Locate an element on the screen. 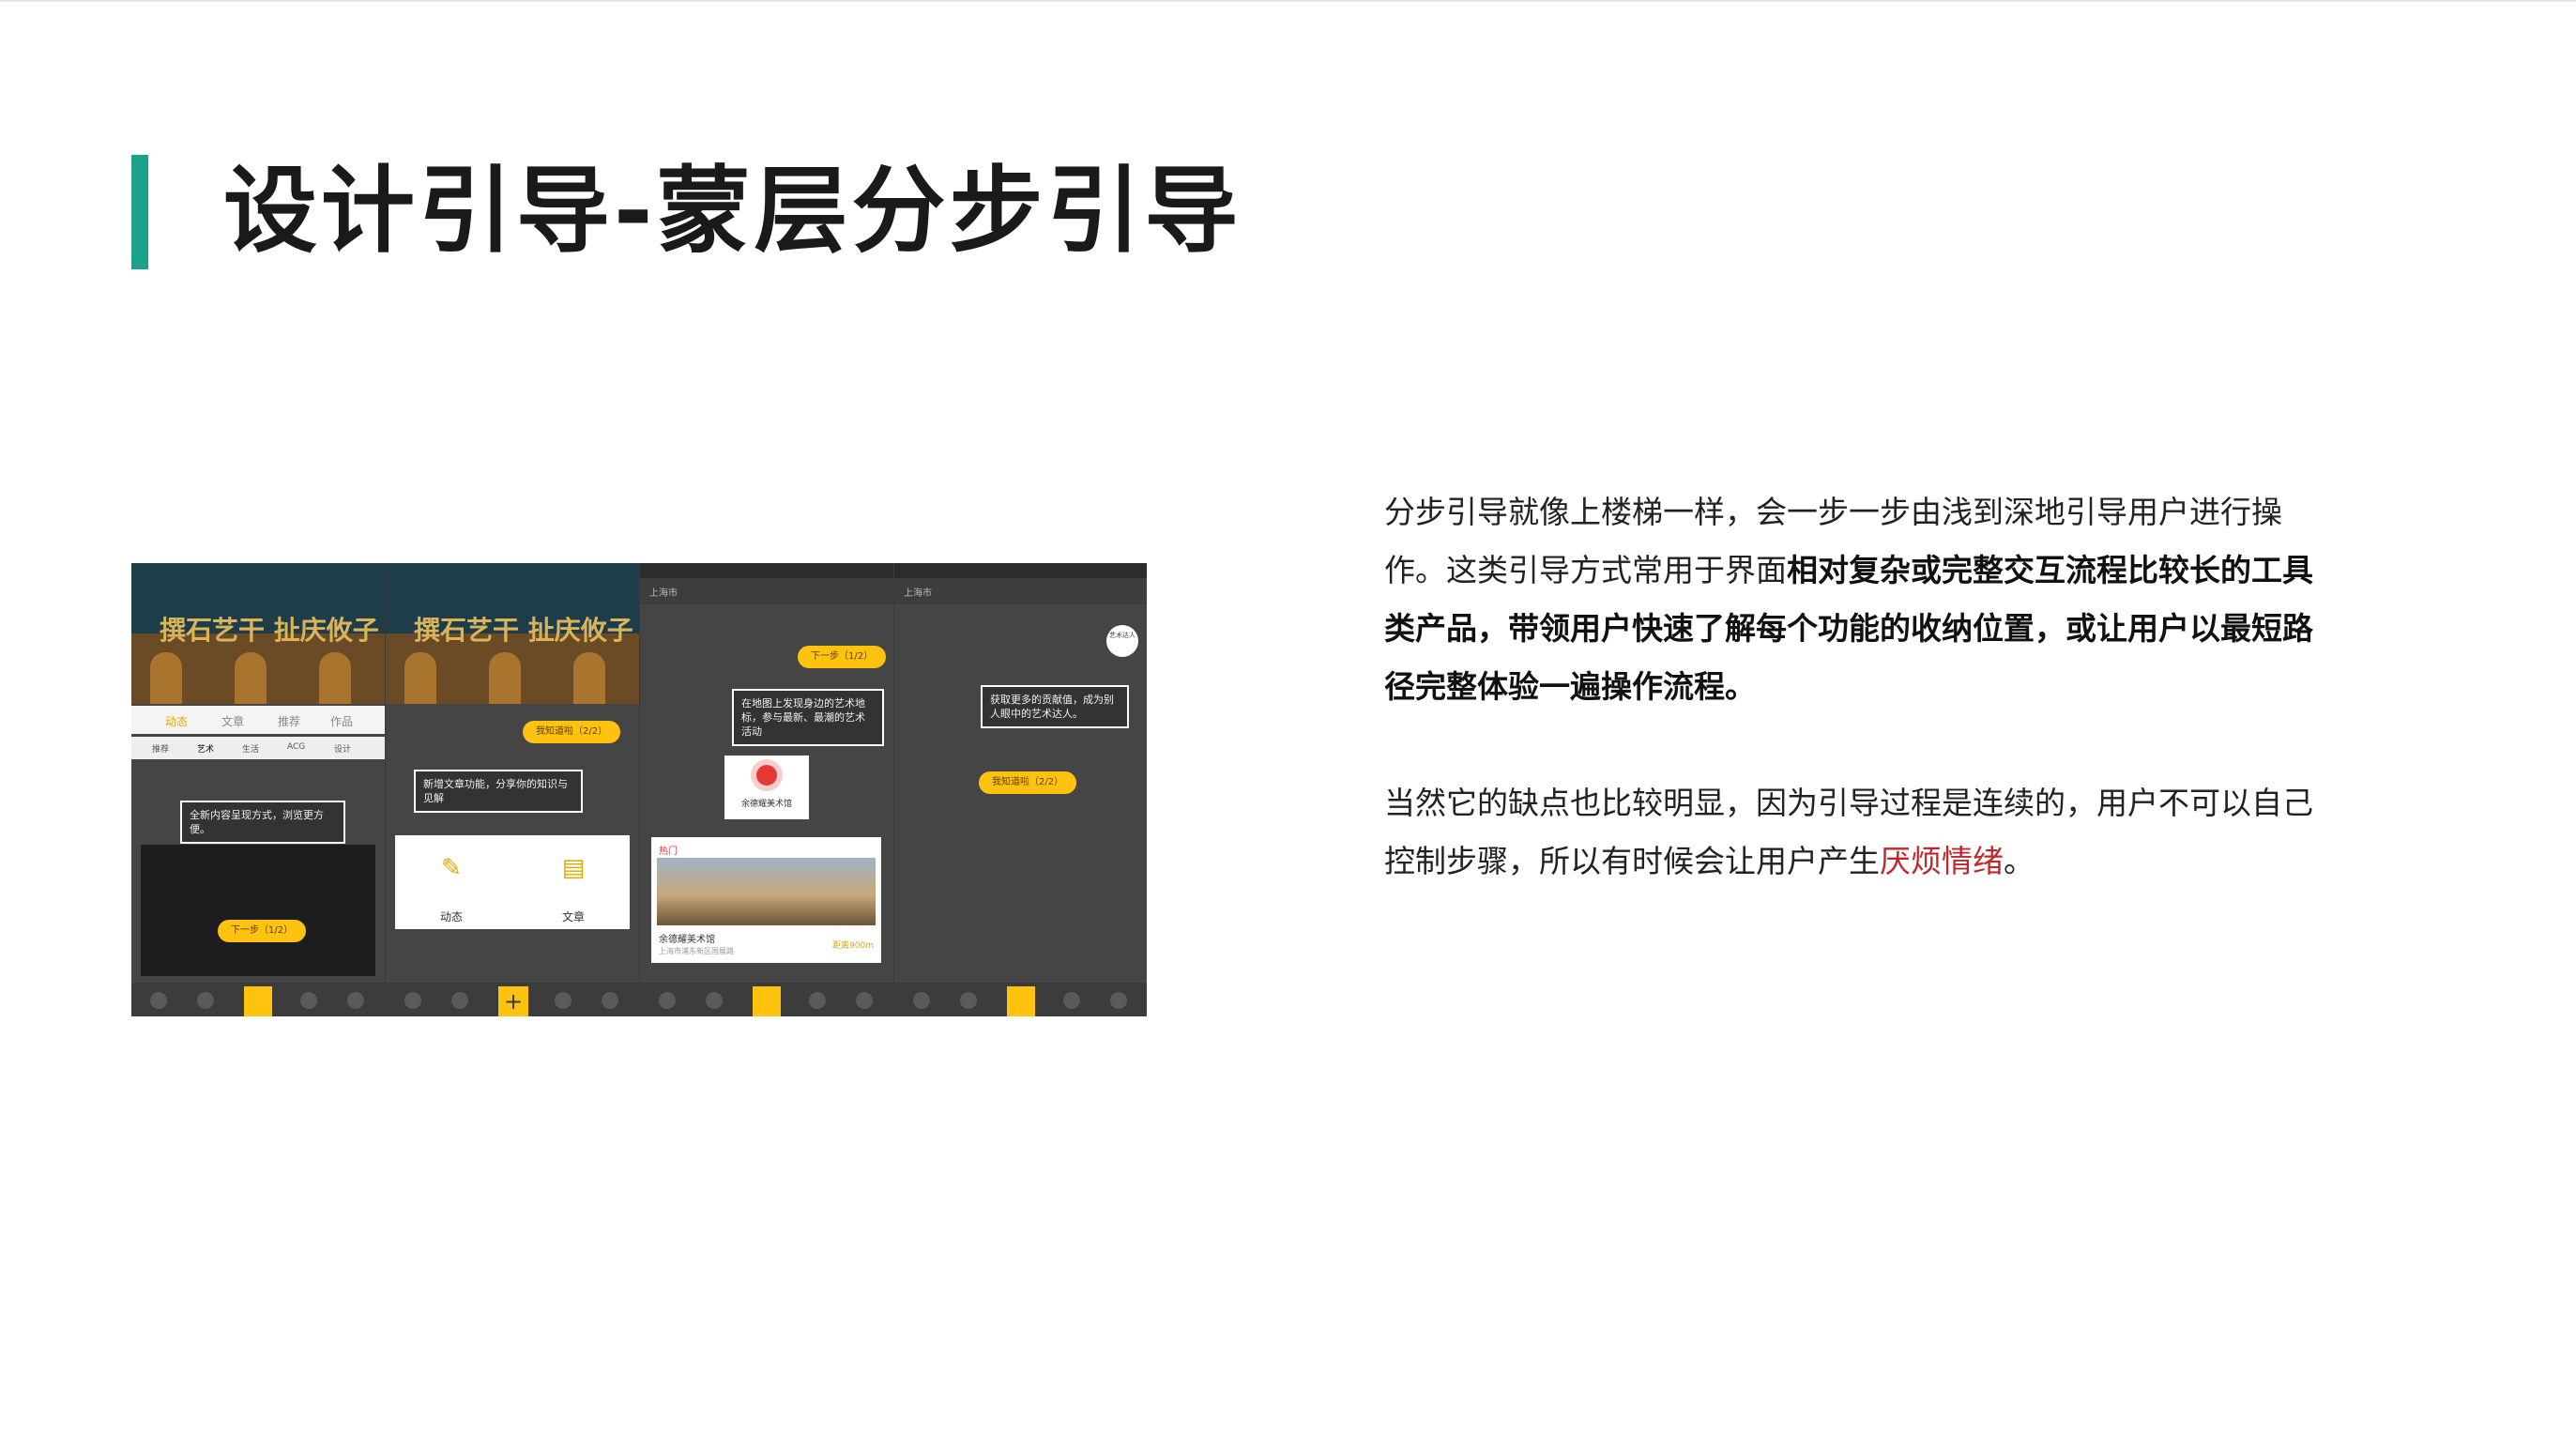 The height and width of the screenshot is (1450, 2576). tab-dynamic: 动态 is located at coordinates (176, 721).